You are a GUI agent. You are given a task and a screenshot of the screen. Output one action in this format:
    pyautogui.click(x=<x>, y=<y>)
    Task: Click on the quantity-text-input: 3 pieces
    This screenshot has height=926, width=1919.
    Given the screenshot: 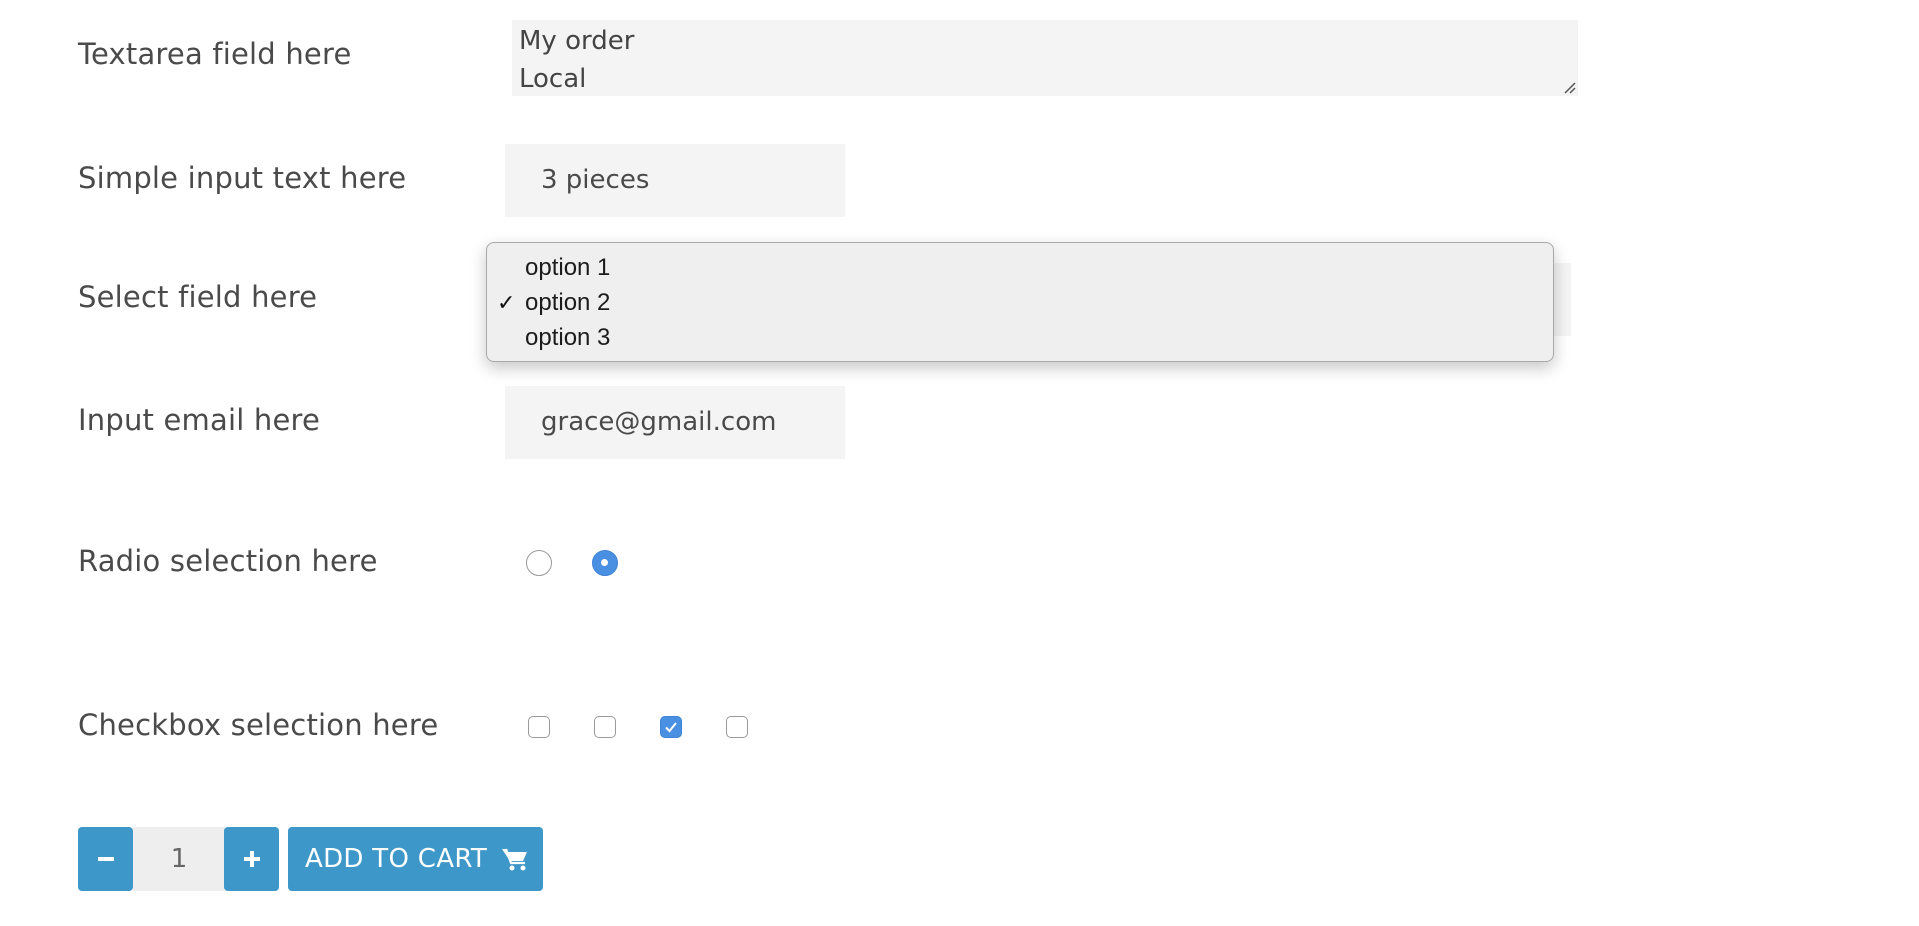 What is the action you would take?
    pyautogui.click(x=675, y=180)
    